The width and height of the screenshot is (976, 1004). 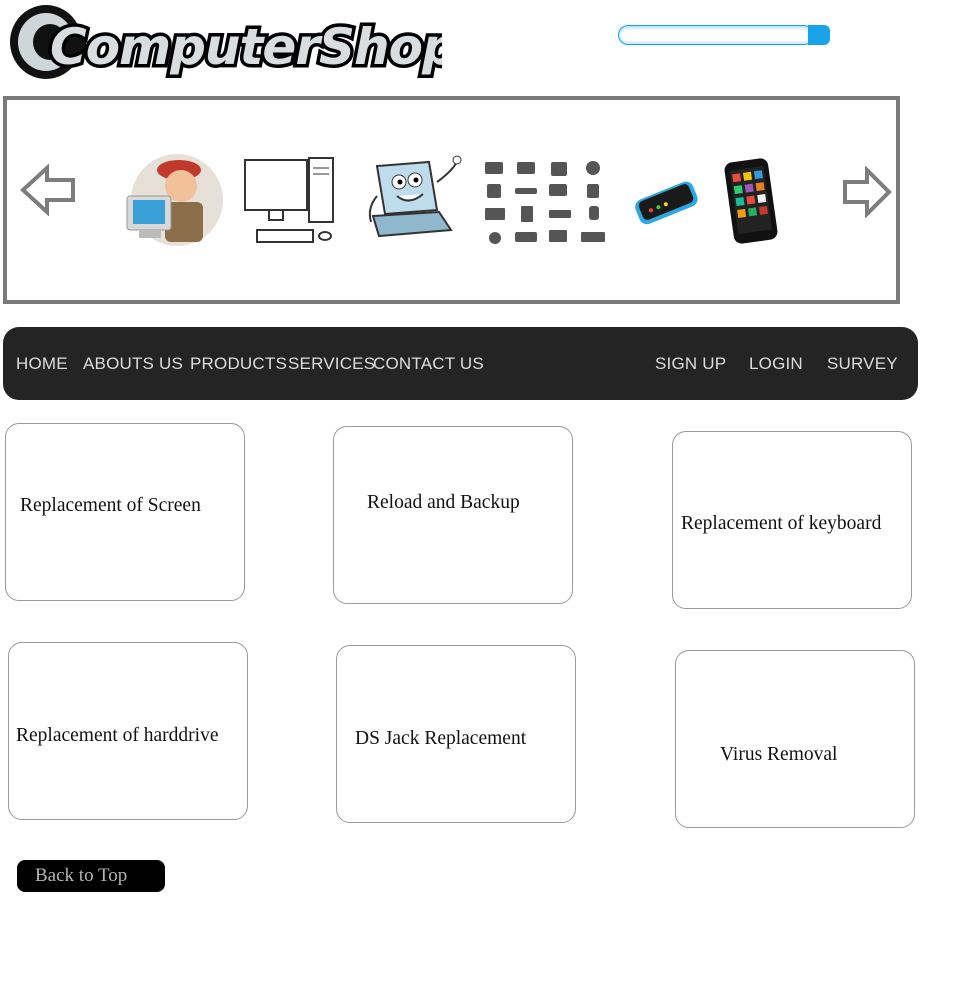 I want to click on nav-products: PRODUCTS, so click(x=238, y=364).